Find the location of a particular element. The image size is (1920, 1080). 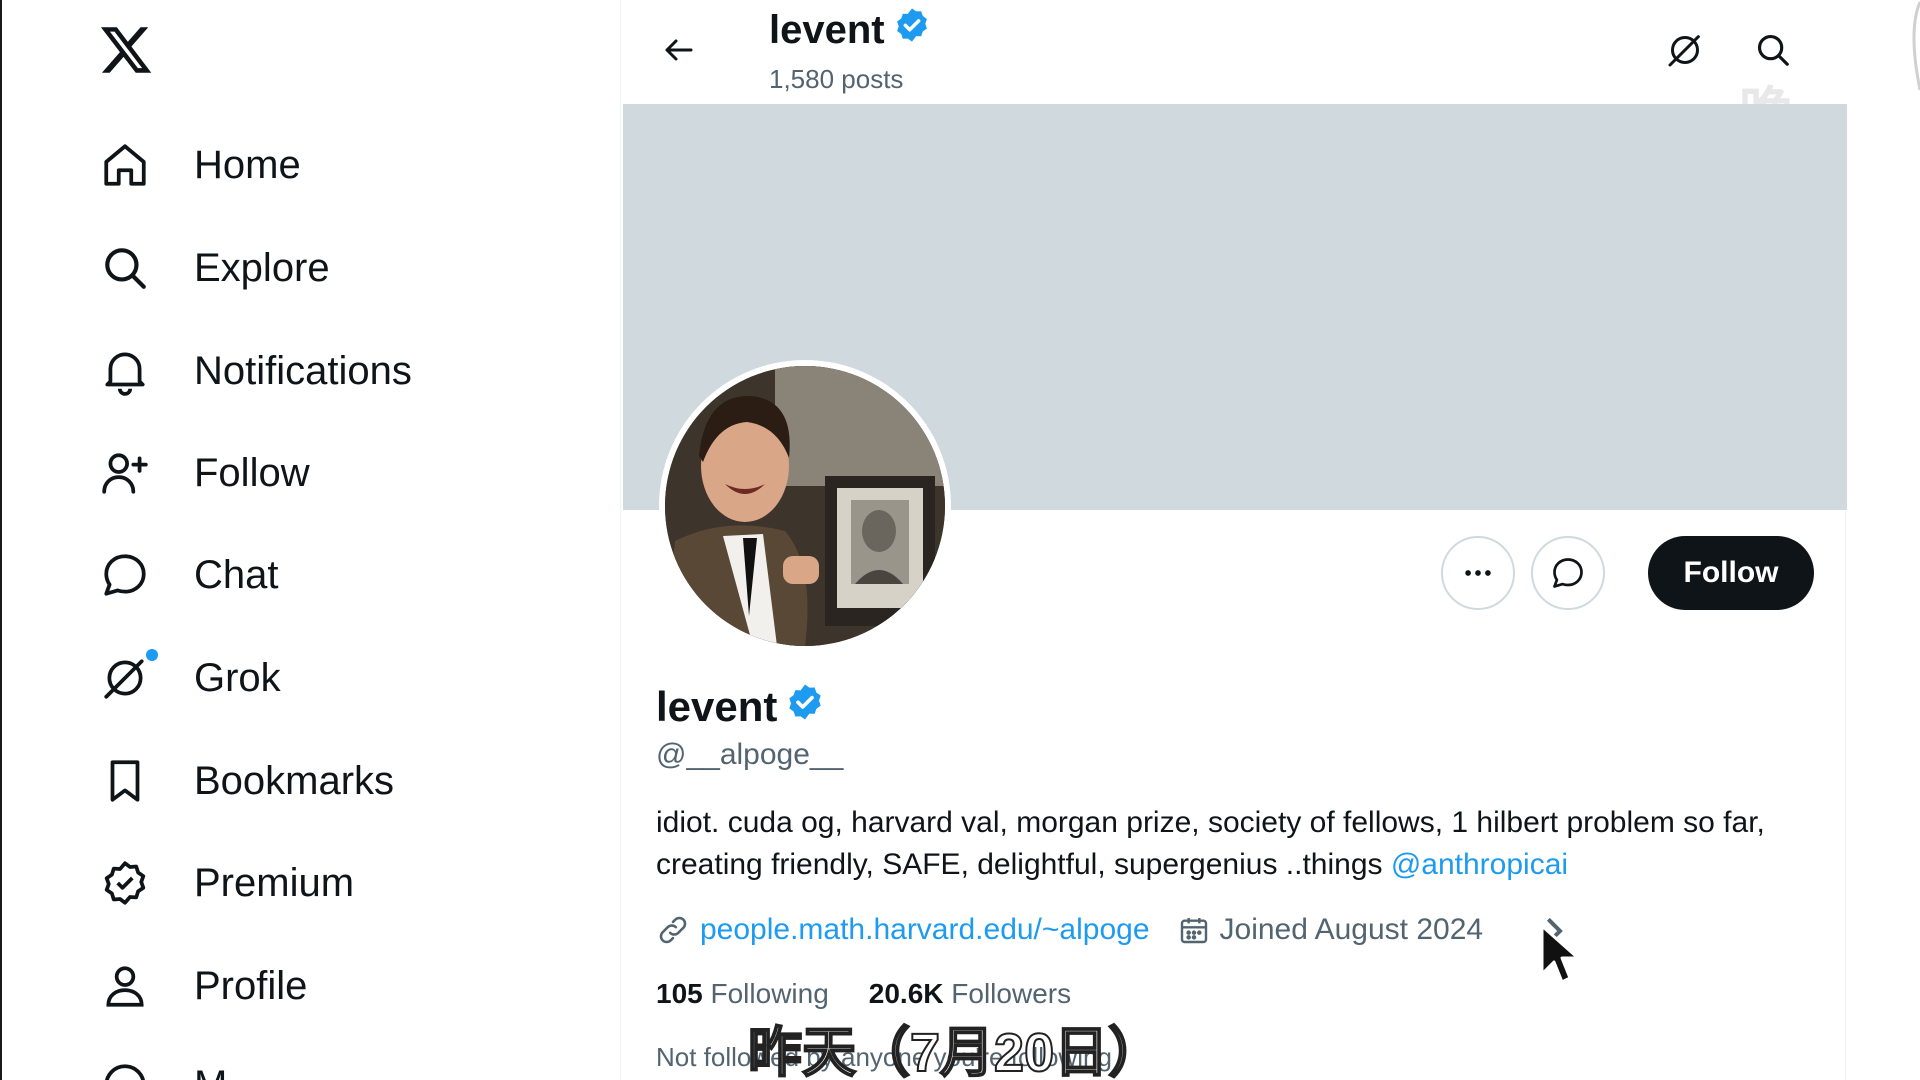

premium-badge-icon is located at coordinates (125, 883).